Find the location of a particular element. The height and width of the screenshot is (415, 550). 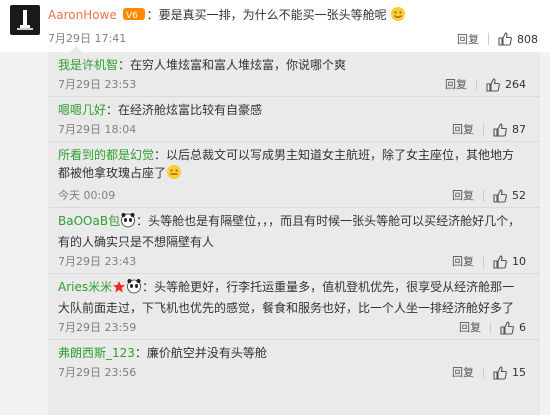

reply-time: 7月29日 18:04 is located at coordinates (97, 129).